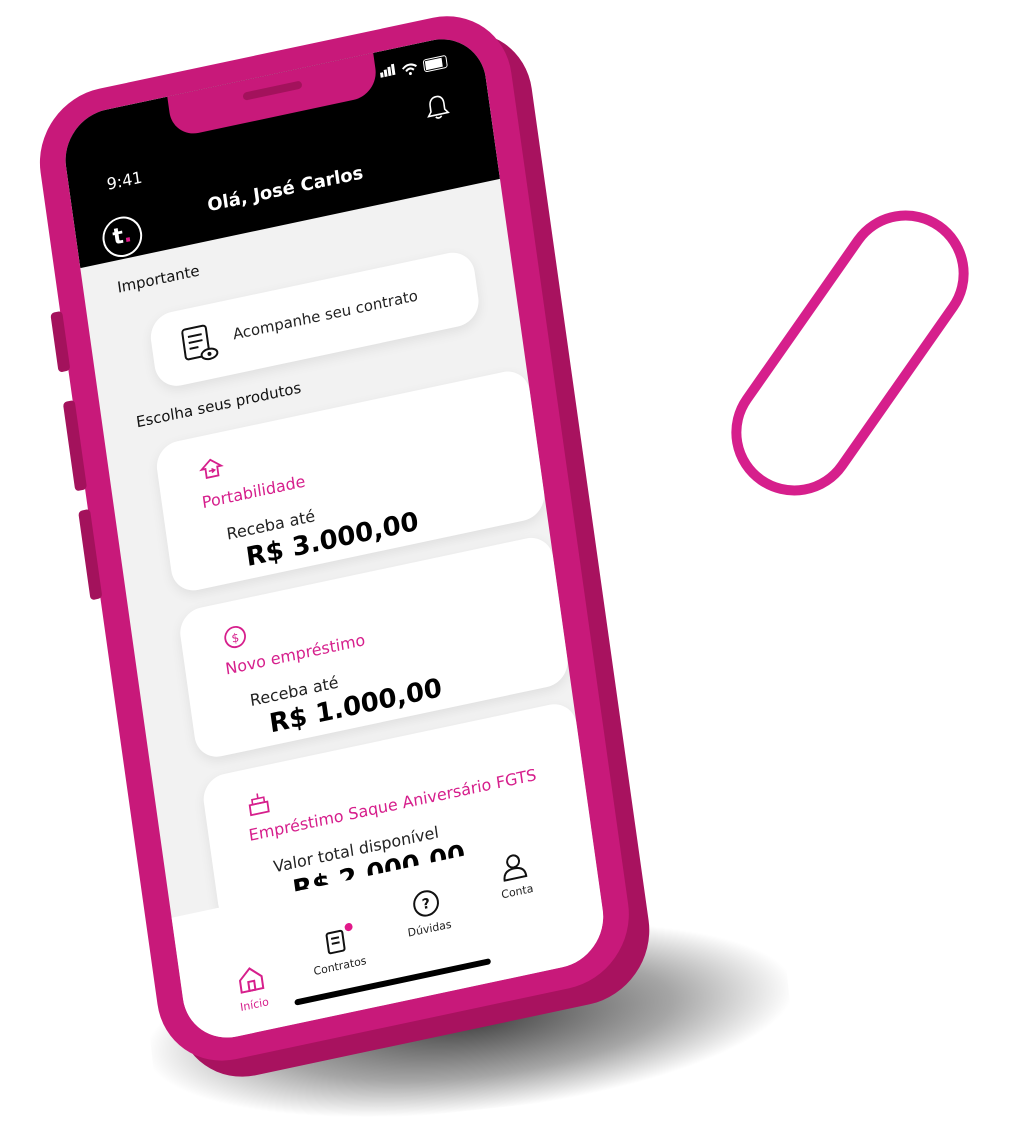 The width and height of the screenshot is (1021, 1143). I want to click on track-contract-label: Acompanhe seu contrato, so click(325, 315).